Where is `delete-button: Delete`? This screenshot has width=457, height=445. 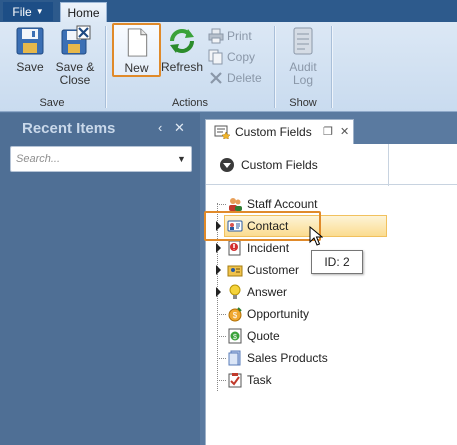 delete-button: Delete is located at coordinates (235, 78).